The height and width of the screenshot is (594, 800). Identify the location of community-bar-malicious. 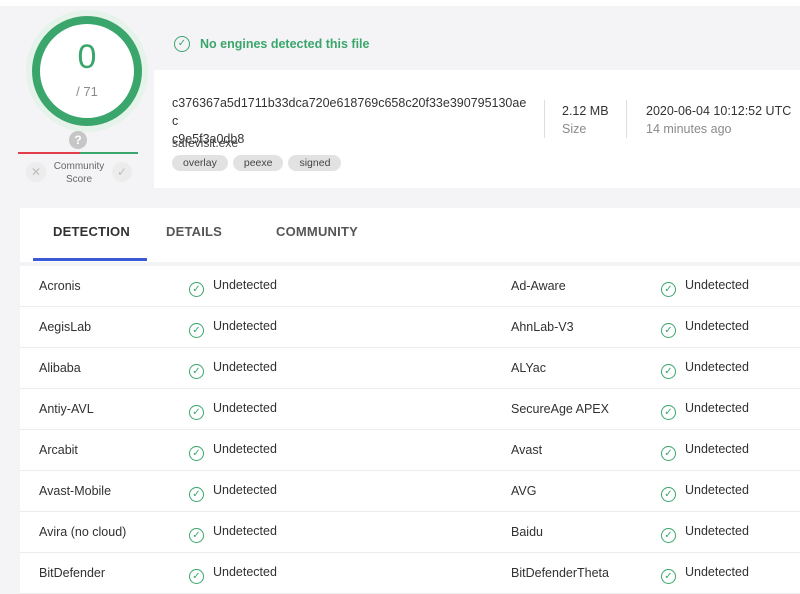
(49, 153).